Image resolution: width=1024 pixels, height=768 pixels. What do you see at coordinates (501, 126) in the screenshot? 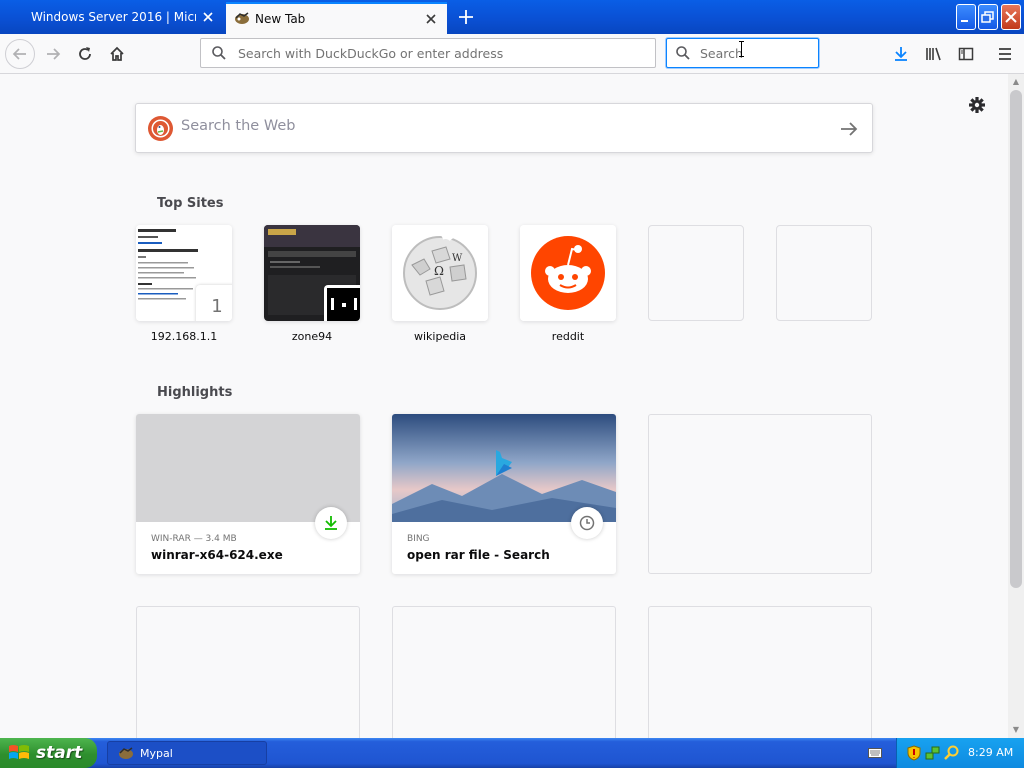
I see `web-search-input` at bounding box center [501, 126].